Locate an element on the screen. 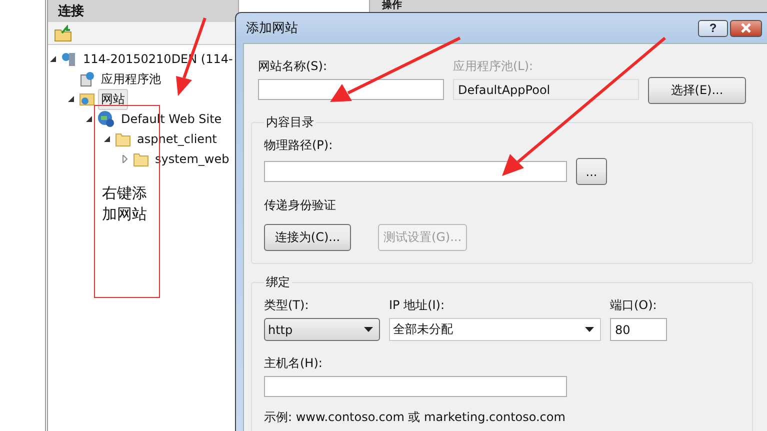 This screenshot has width=767, height=431. group-title: 绑定 is located at coordinates (278, 282).